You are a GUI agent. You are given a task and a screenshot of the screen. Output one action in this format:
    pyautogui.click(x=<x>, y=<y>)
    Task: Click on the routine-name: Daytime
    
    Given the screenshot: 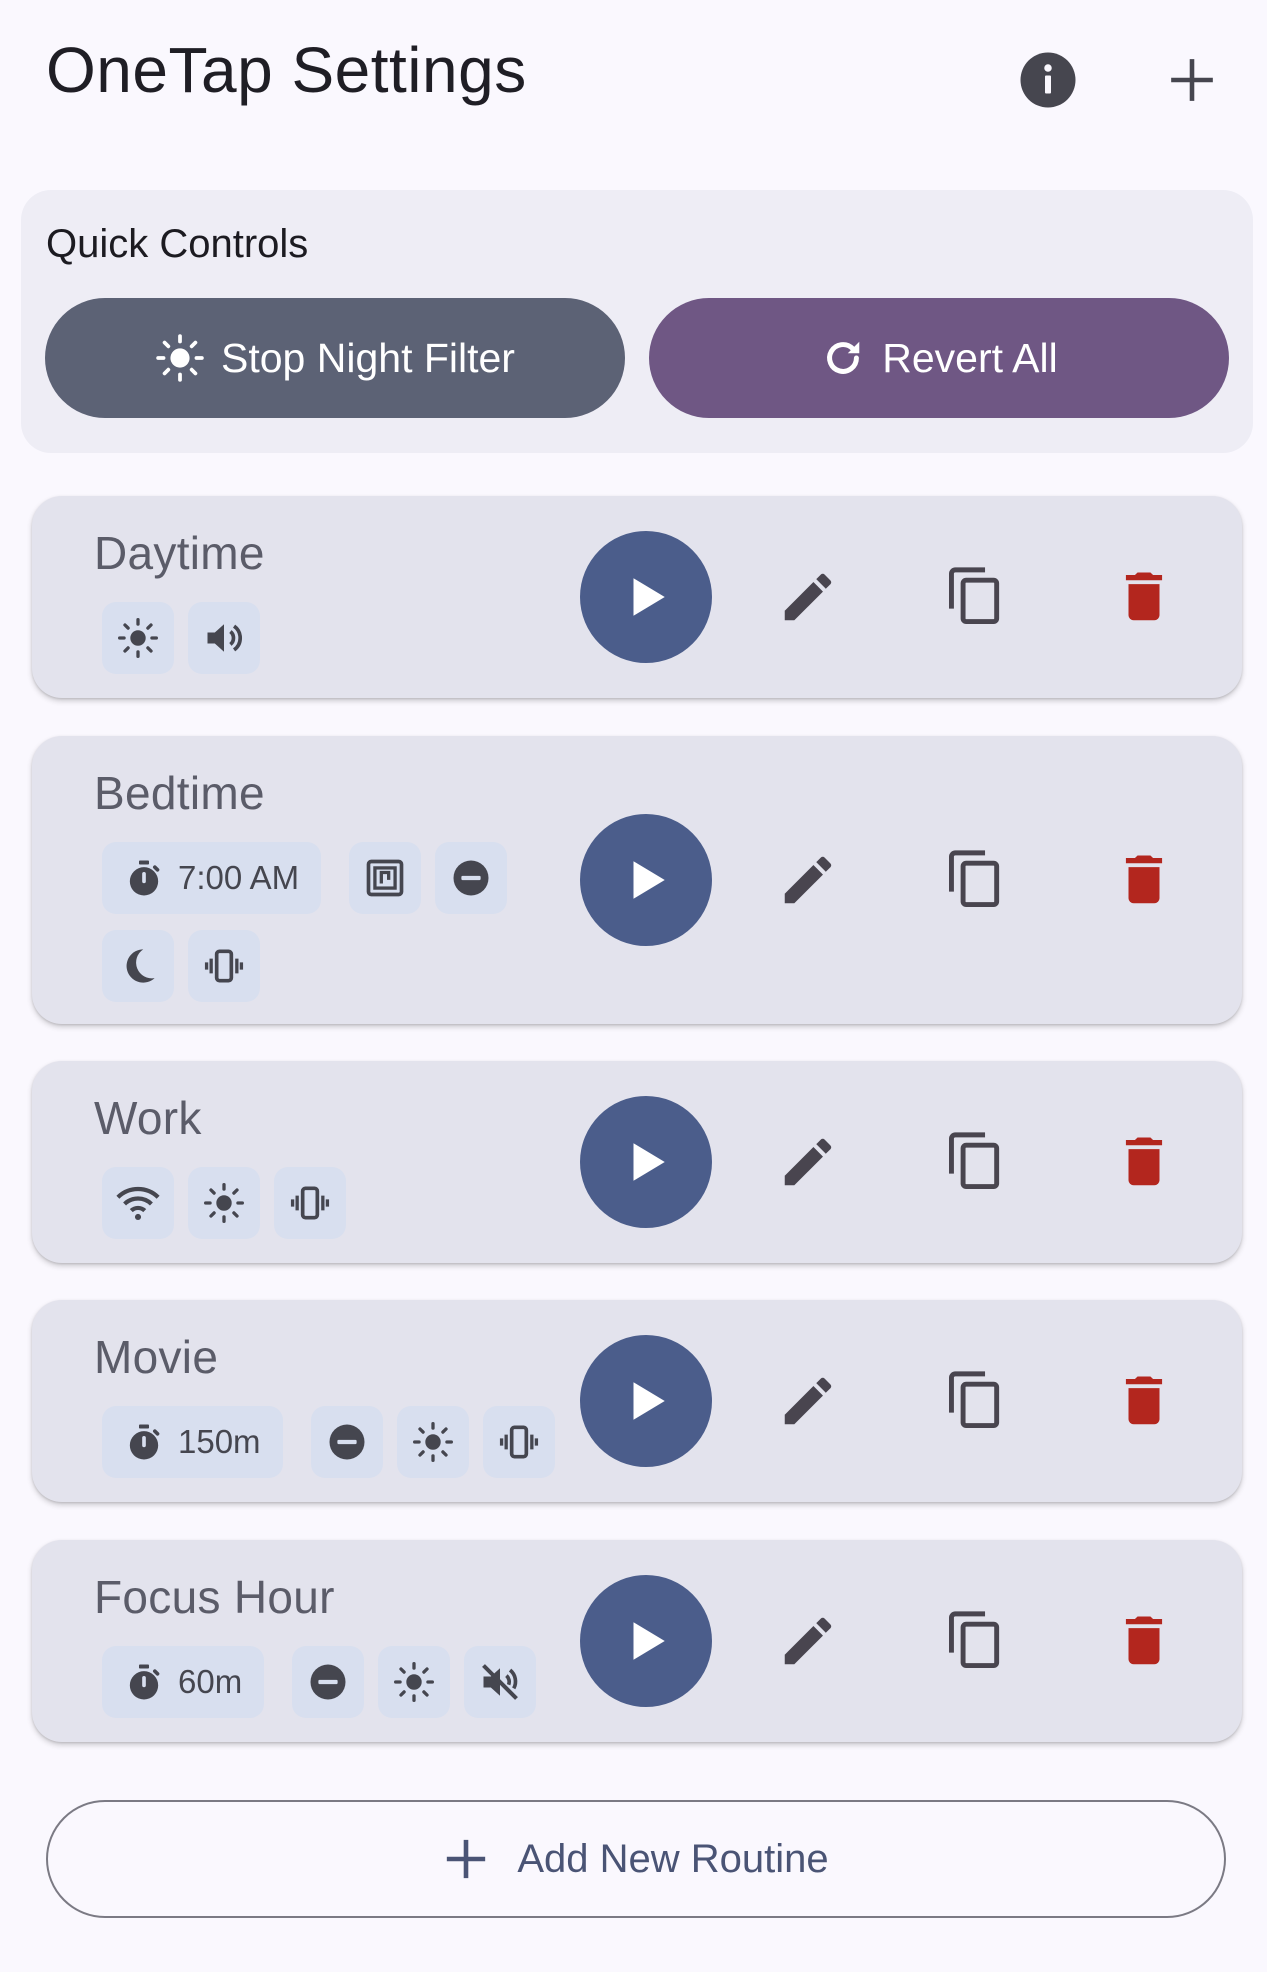 What is the action you would take?
    pyautogui.click(x=179, y=553)
    